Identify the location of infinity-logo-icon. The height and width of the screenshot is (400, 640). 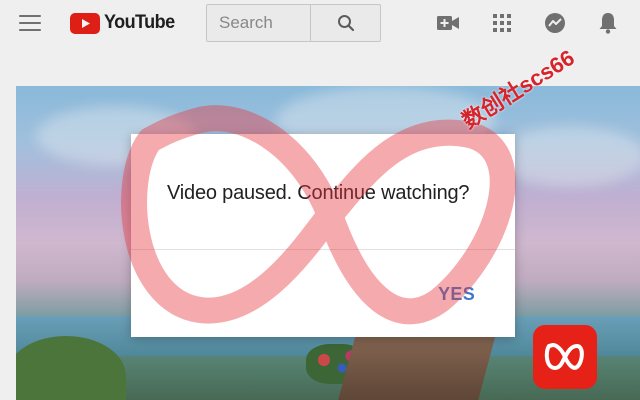
(564, 356).